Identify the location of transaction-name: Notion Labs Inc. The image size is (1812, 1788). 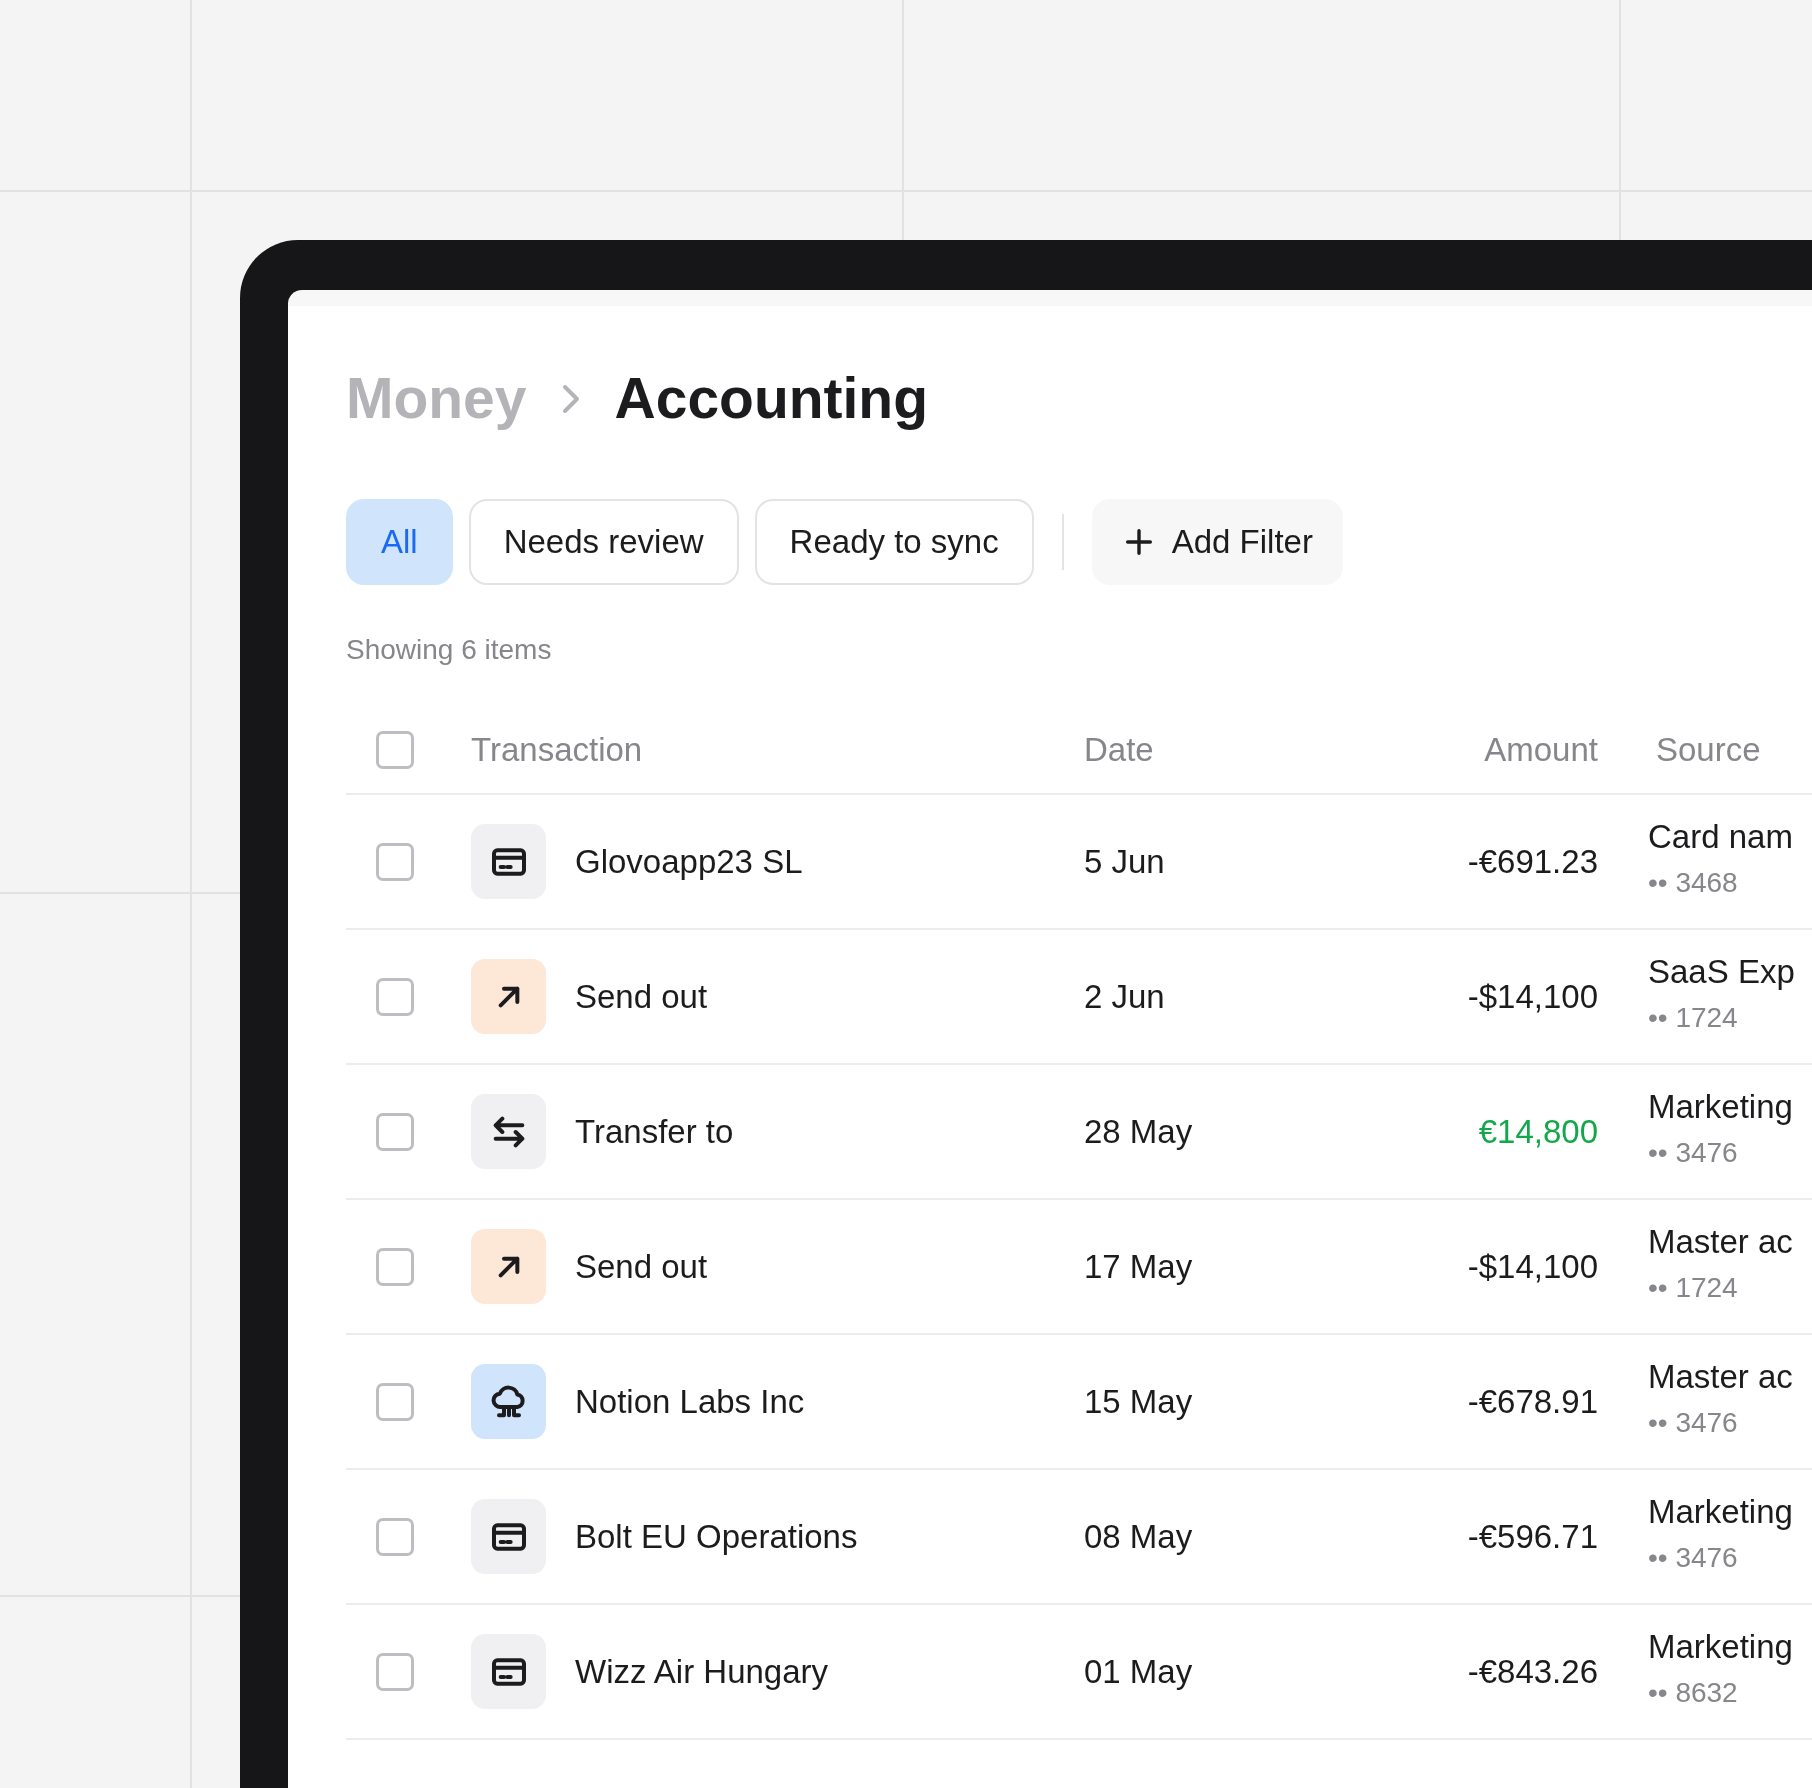
(690, 1401).